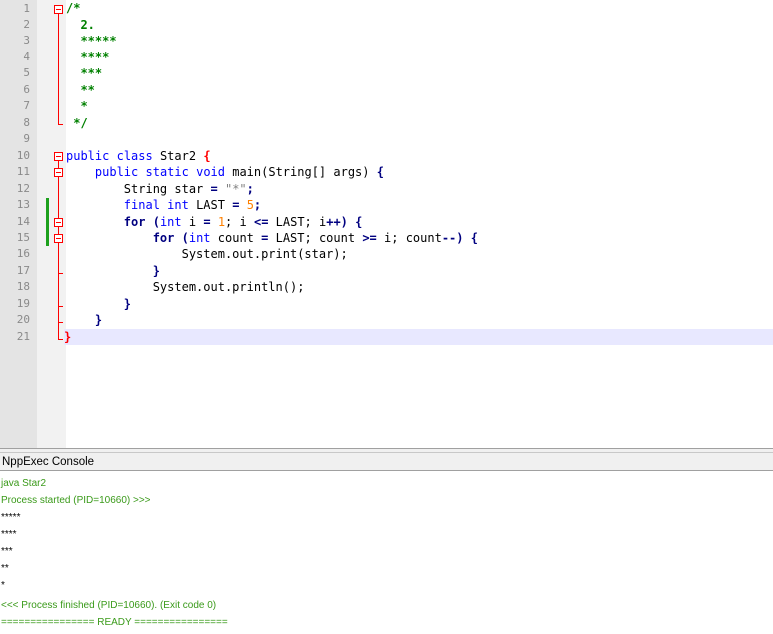  I want to click on comment-token: *****, so click(98, 41).